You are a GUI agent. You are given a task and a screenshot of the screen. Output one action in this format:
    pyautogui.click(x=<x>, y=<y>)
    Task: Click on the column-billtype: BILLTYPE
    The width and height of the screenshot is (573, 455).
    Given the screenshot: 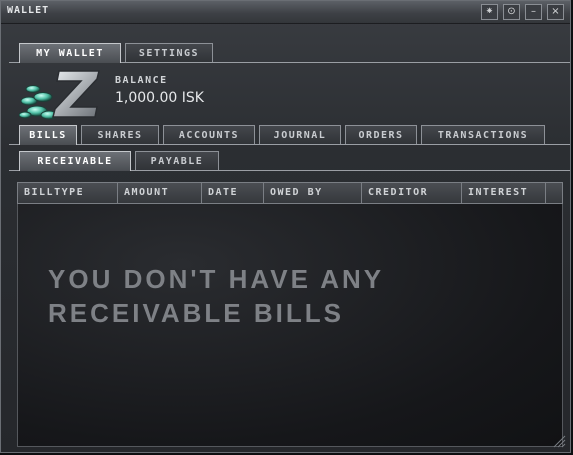 What is the action you would take?
    pyautogui.click(x=68, y=193)
    